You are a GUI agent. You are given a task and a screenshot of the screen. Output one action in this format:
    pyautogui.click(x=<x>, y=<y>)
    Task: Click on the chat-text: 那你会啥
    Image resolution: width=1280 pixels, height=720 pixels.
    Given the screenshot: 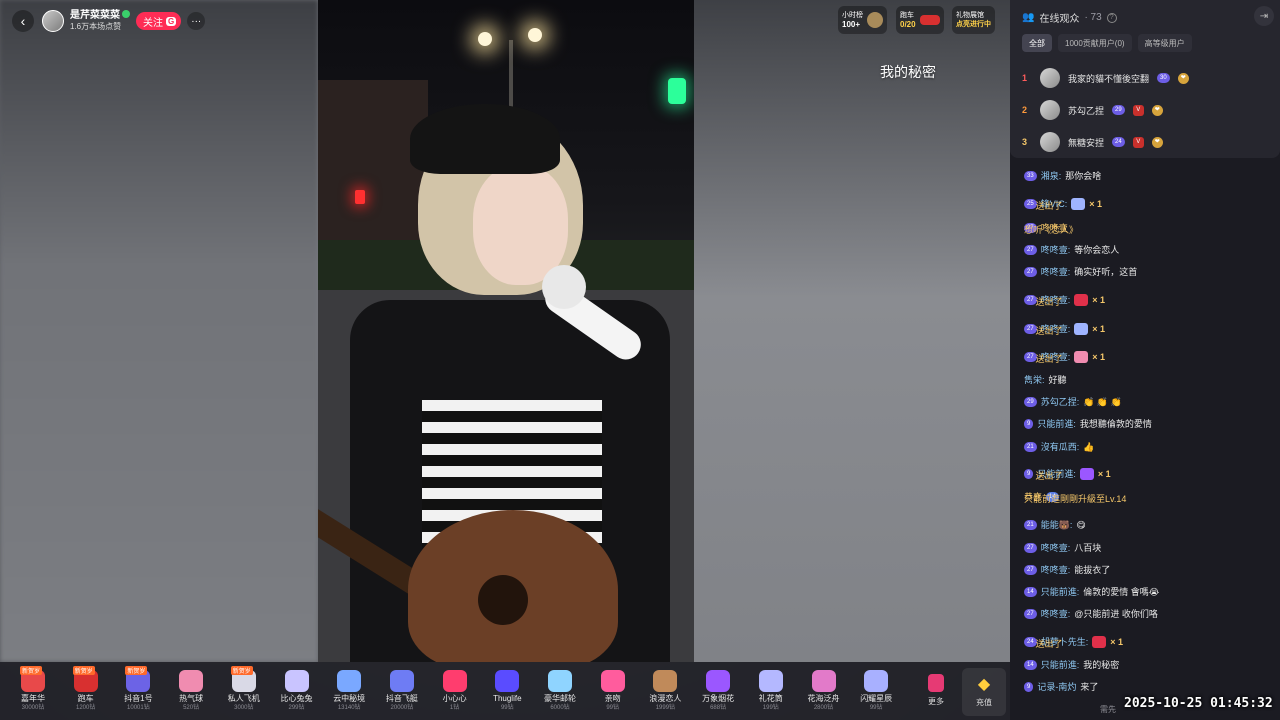 What is the action you would take?
    pyautogui.click(x=1083, y=176)
    